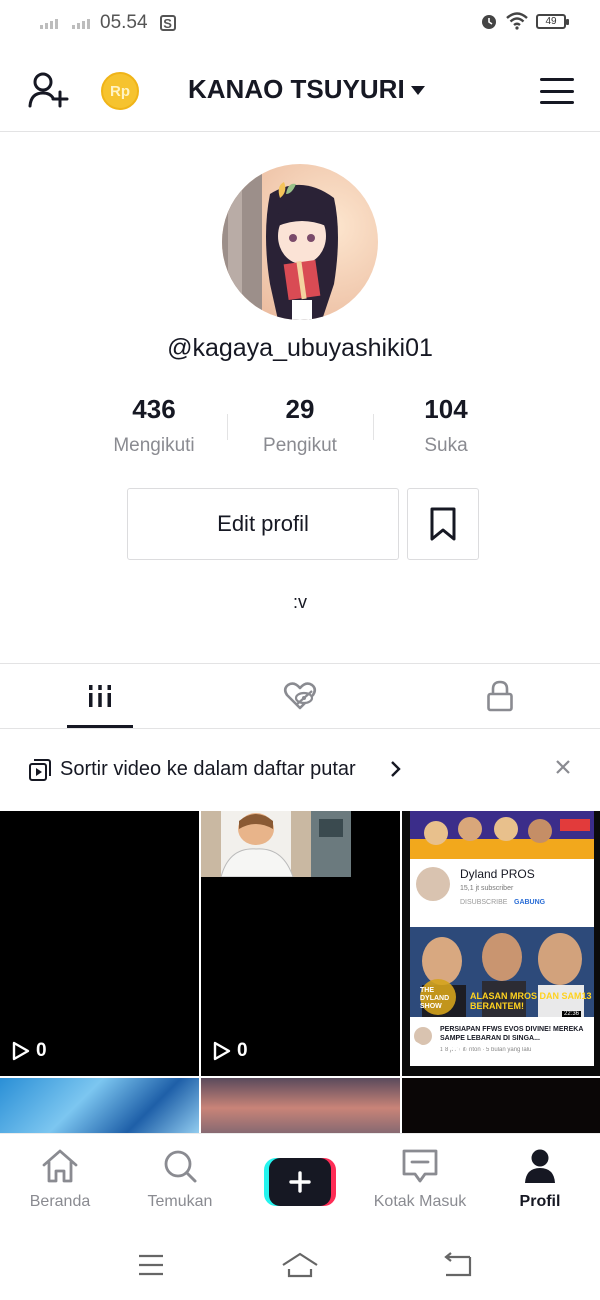  I want to click on alarm-icon, so click(489, 22).